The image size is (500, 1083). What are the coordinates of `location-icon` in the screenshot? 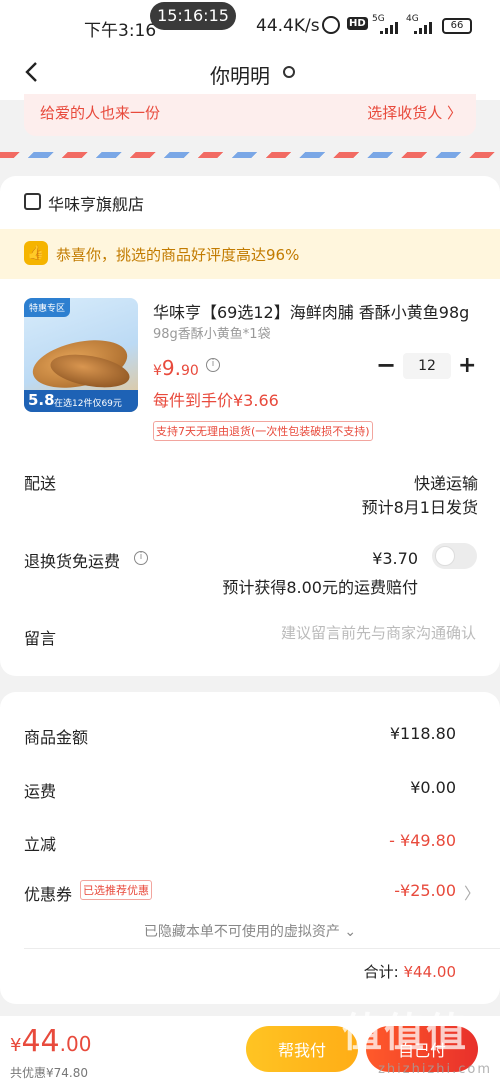 It's located at (289, 72).